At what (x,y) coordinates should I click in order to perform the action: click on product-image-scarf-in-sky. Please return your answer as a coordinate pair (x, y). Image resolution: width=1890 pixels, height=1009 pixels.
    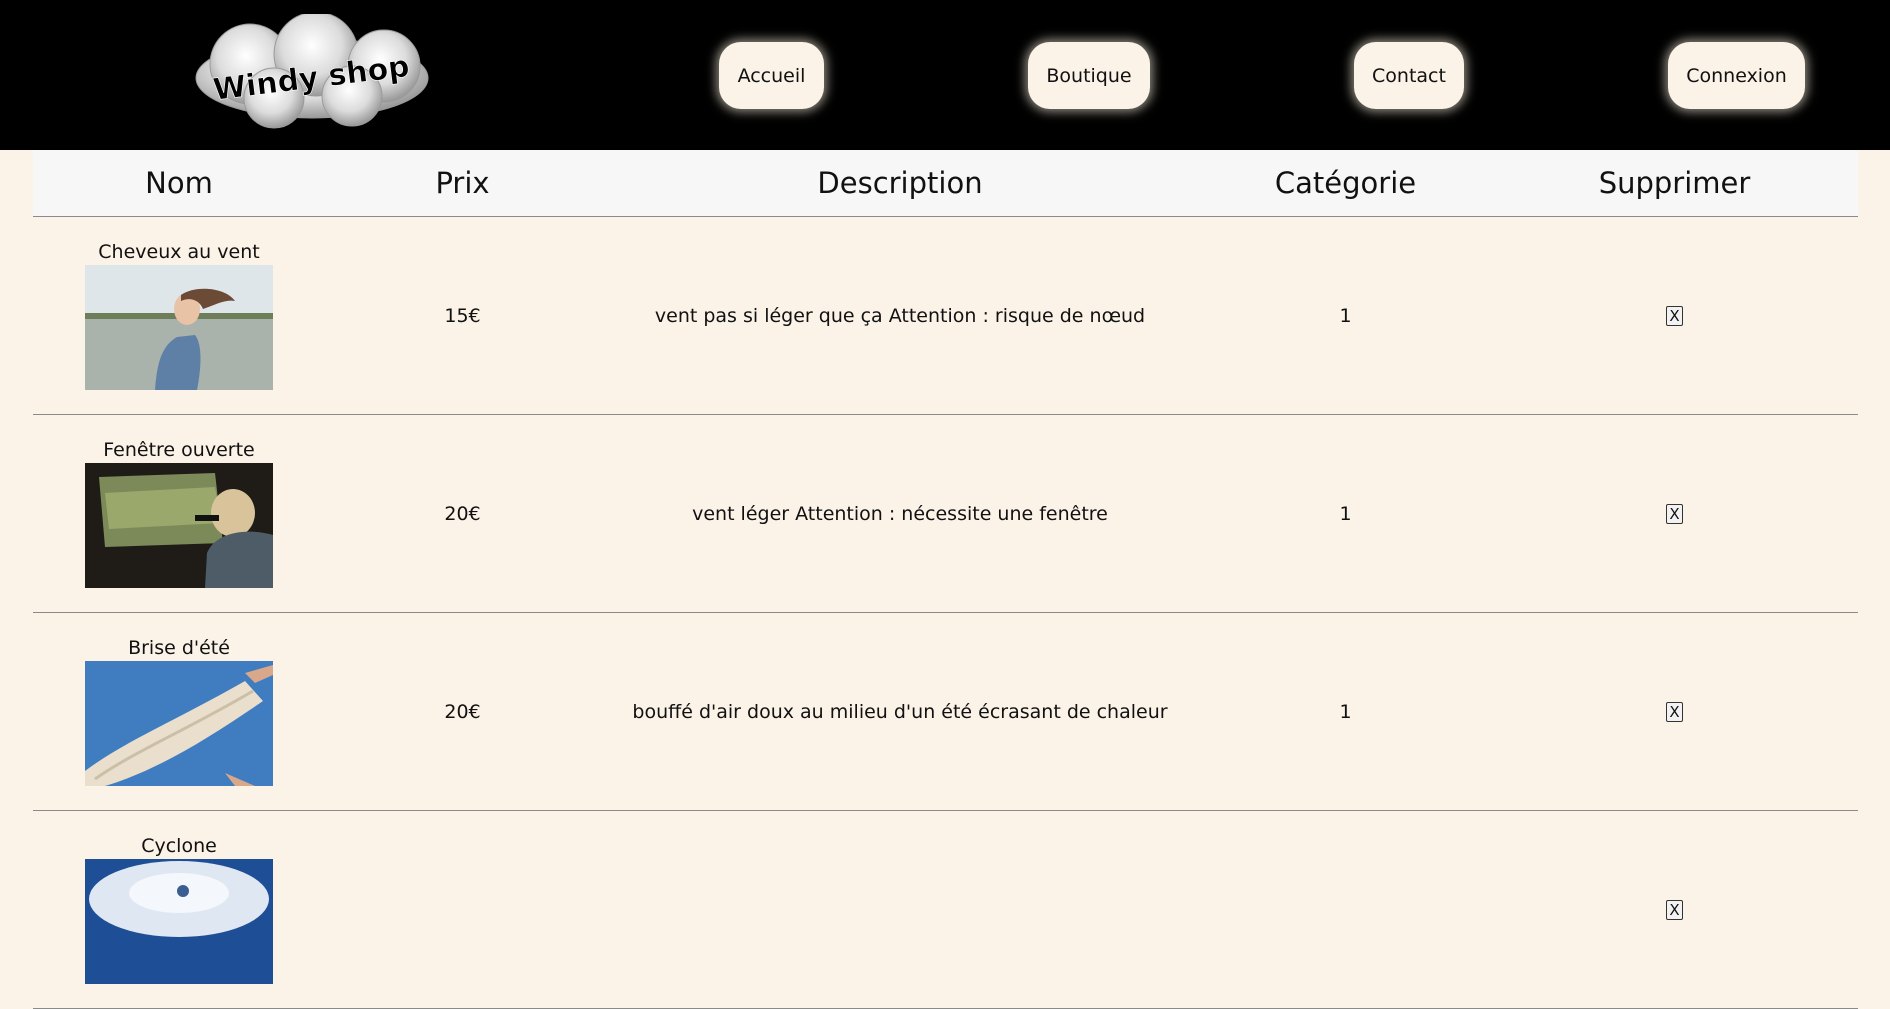
    Looking at the image, I should click on (179, 723).